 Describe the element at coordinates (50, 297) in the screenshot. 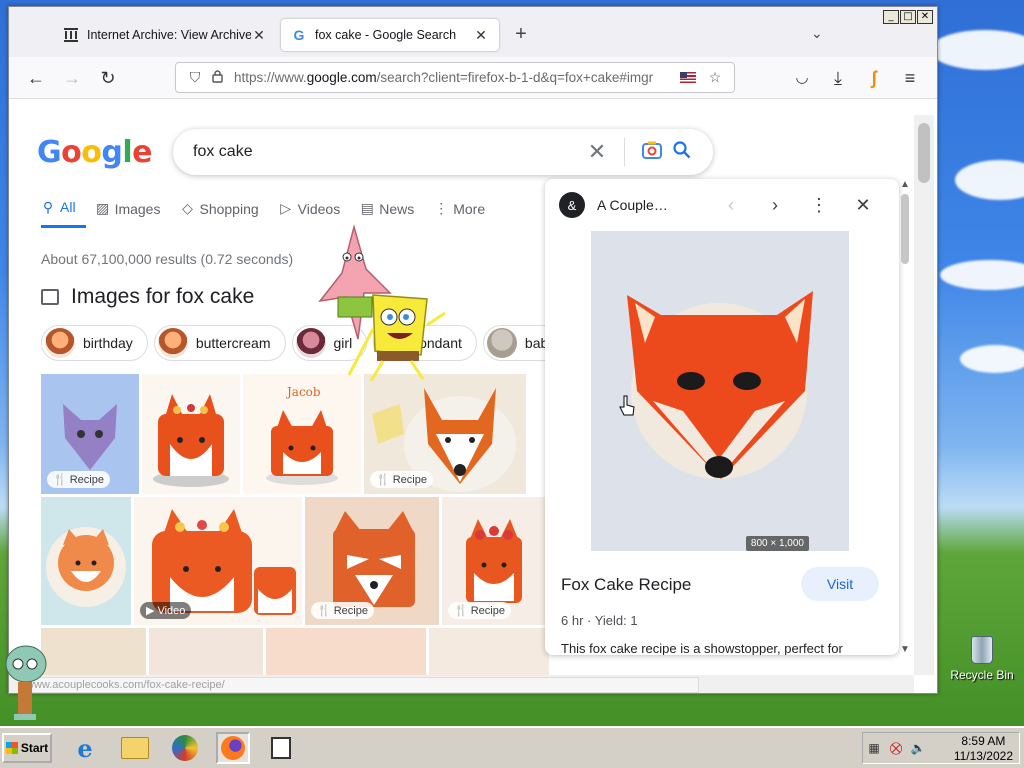

I see `image-icon` at that location.